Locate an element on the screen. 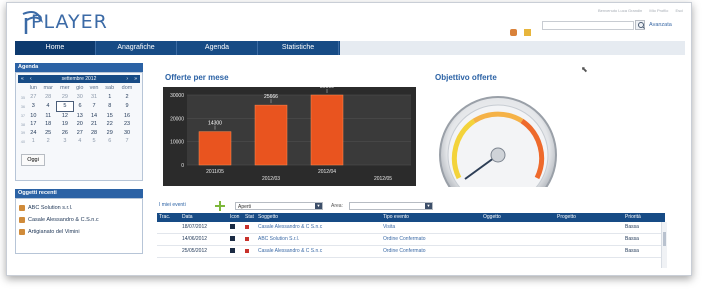 The image size is (706, 300). area-select: ▼ is located at coordinates (391, 206).